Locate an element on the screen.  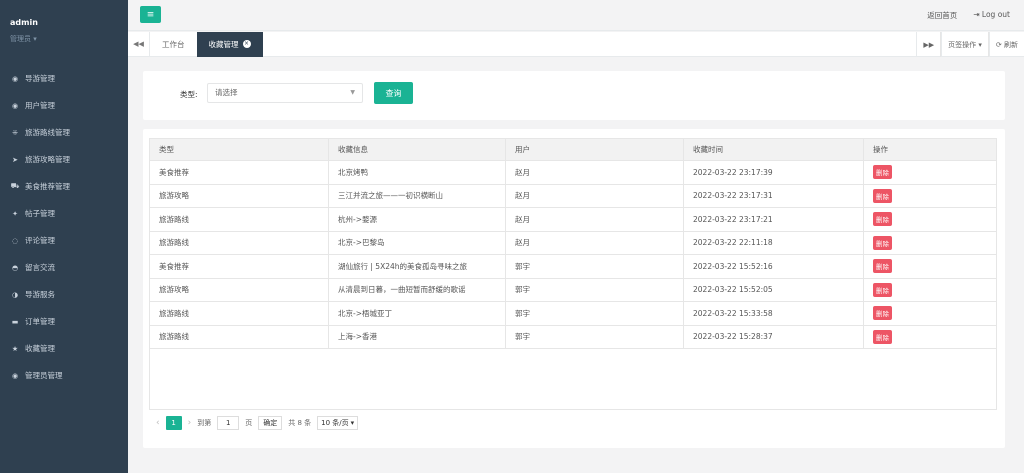
caret-down-icon: ▼ is located at coordinates (352, 92).